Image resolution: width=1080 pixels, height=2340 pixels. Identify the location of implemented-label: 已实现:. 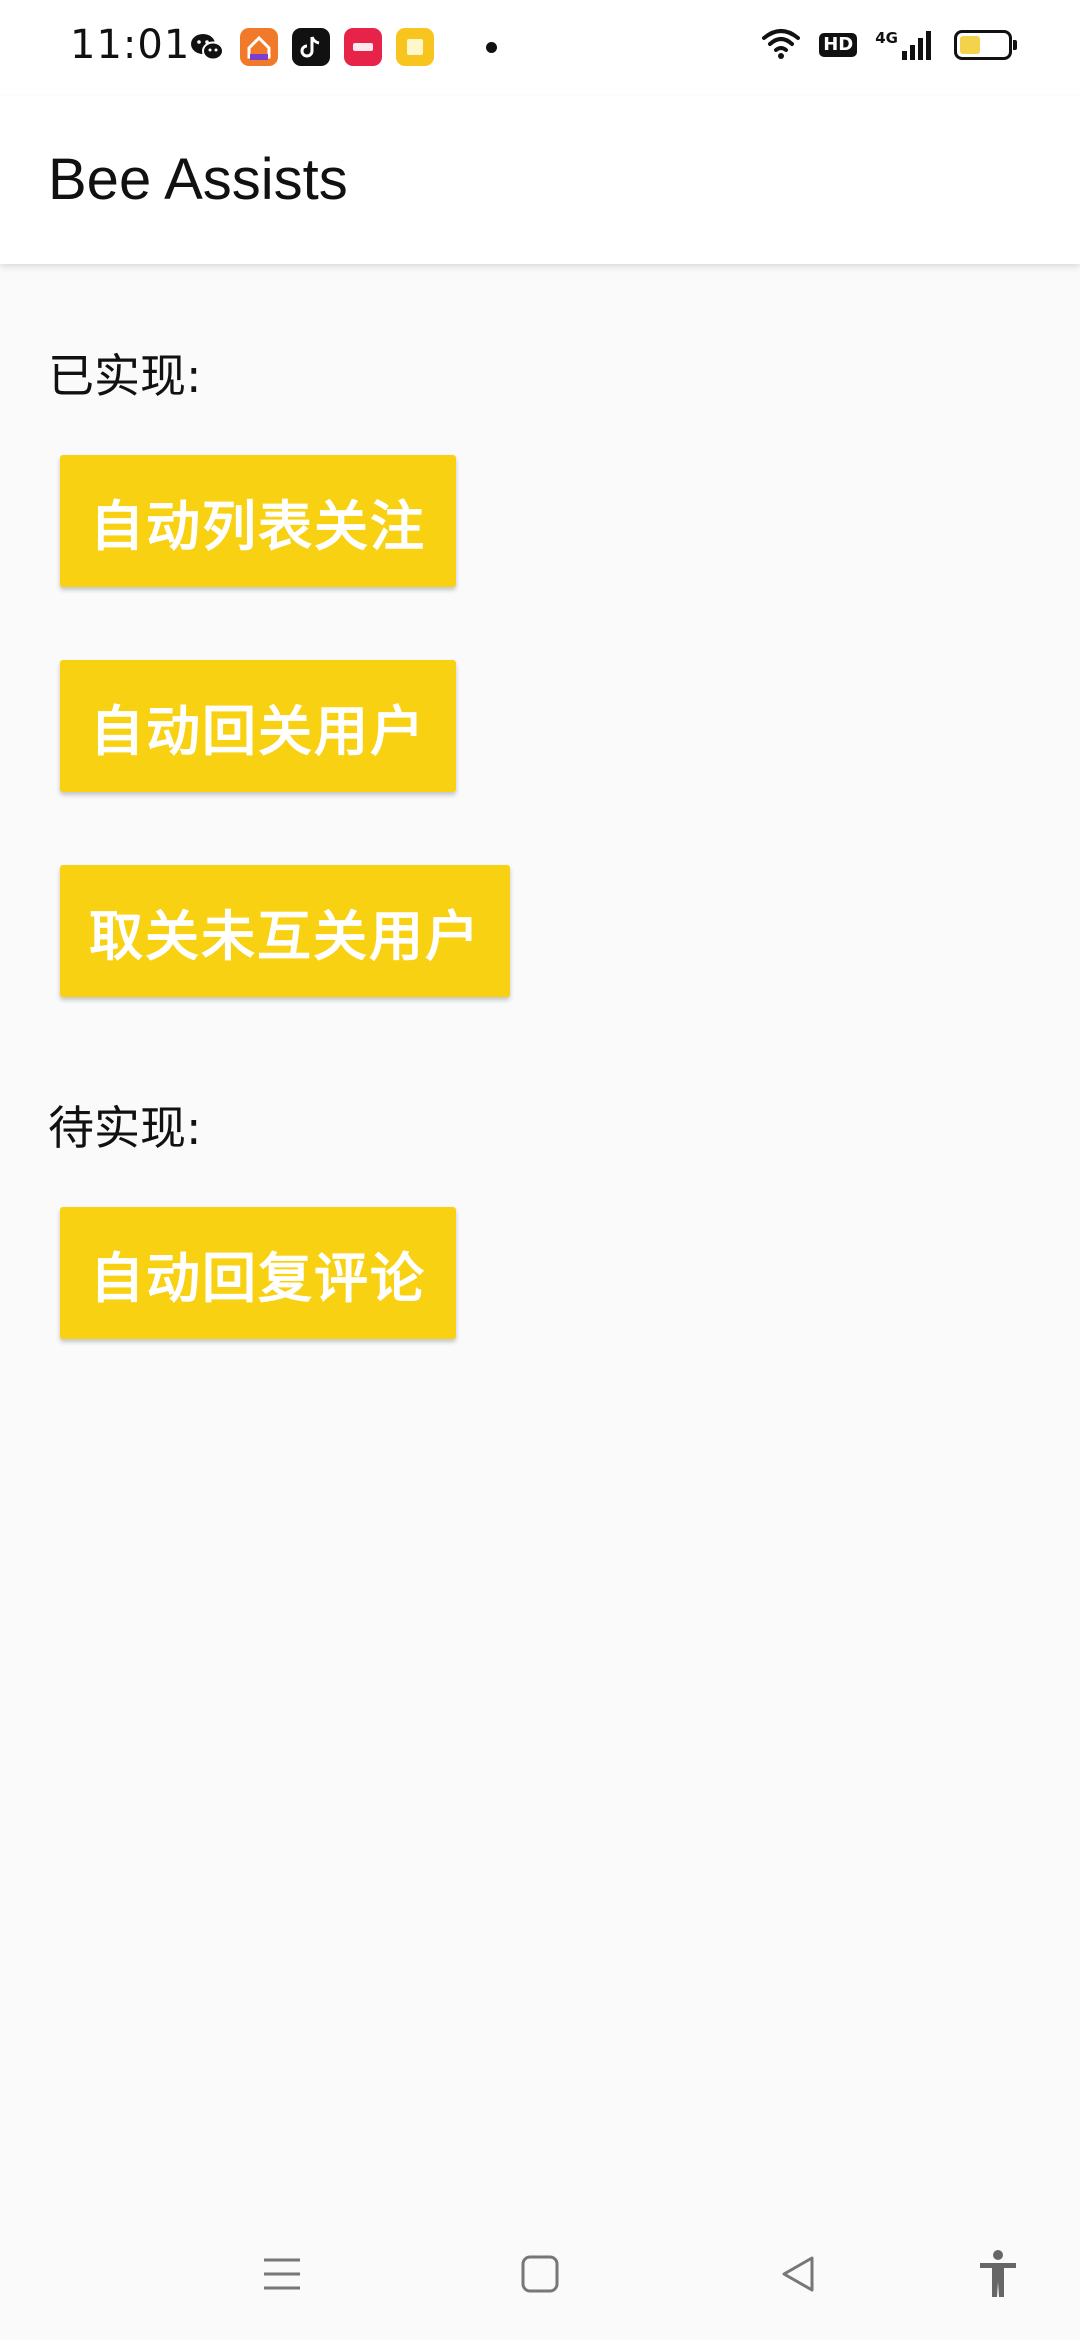
(125, 376).